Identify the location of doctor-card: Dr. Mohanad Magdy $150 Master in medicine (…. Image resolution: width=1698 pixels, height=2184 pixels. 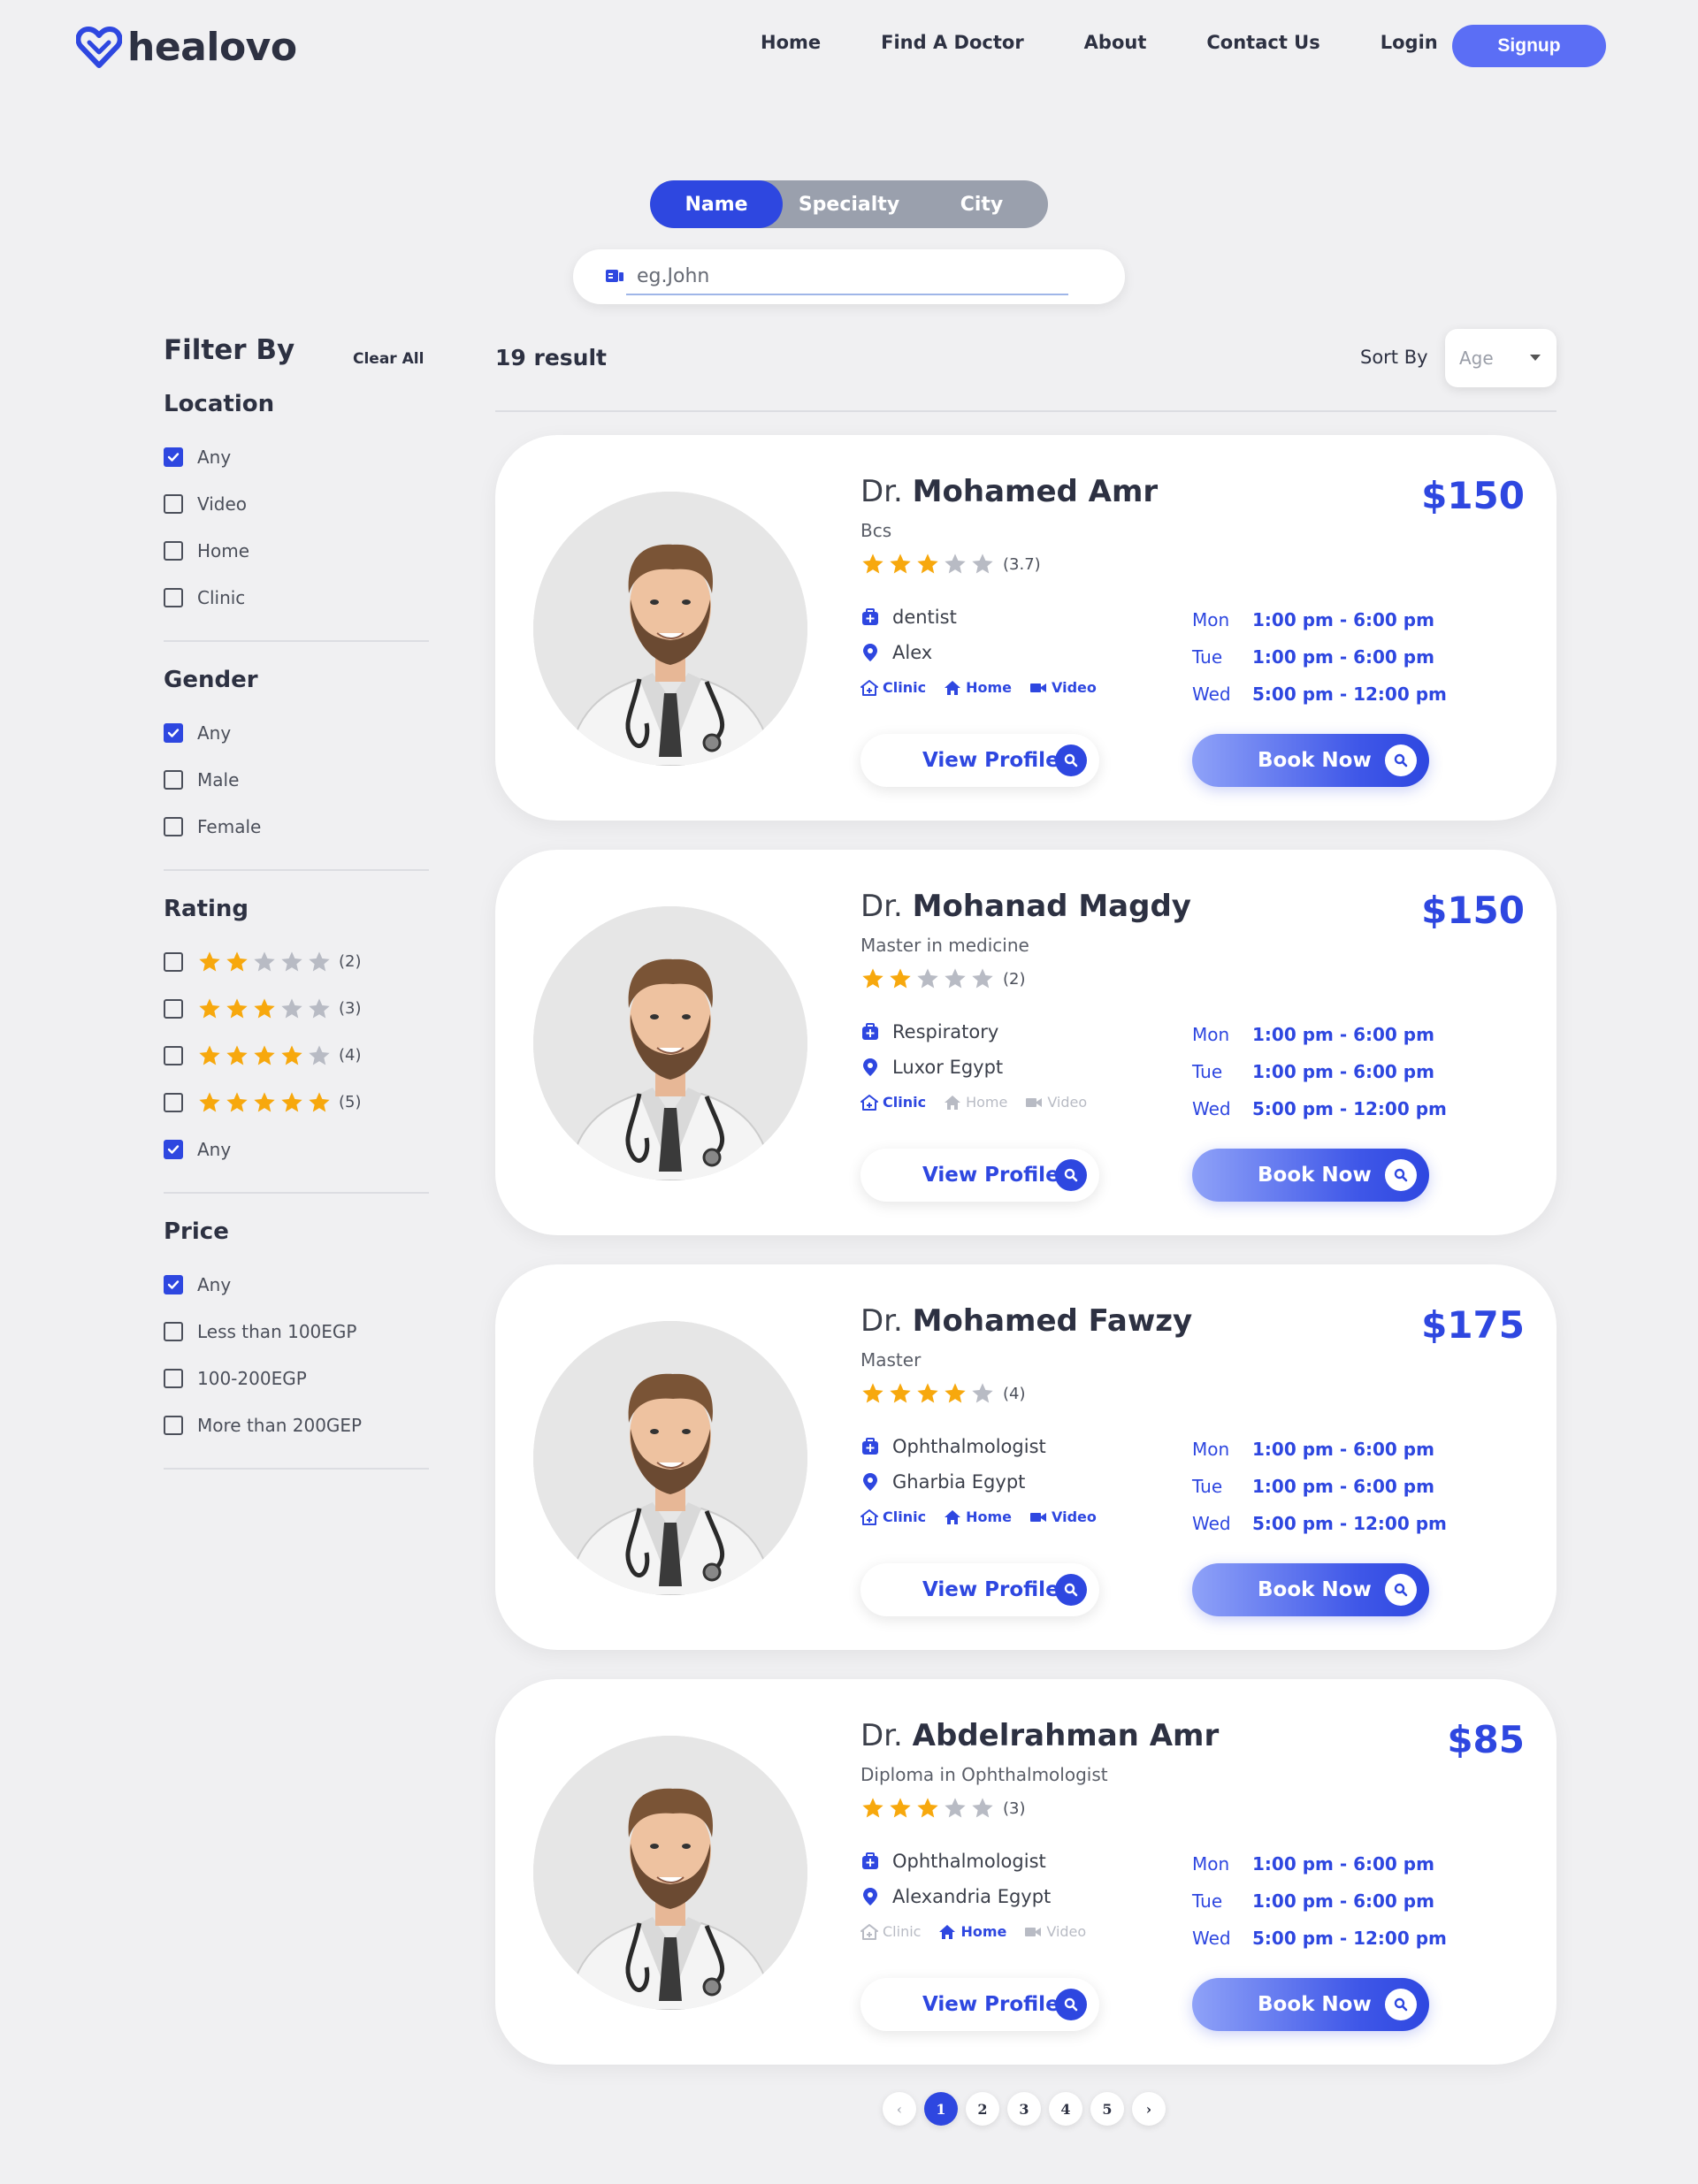
(1025, 1042).